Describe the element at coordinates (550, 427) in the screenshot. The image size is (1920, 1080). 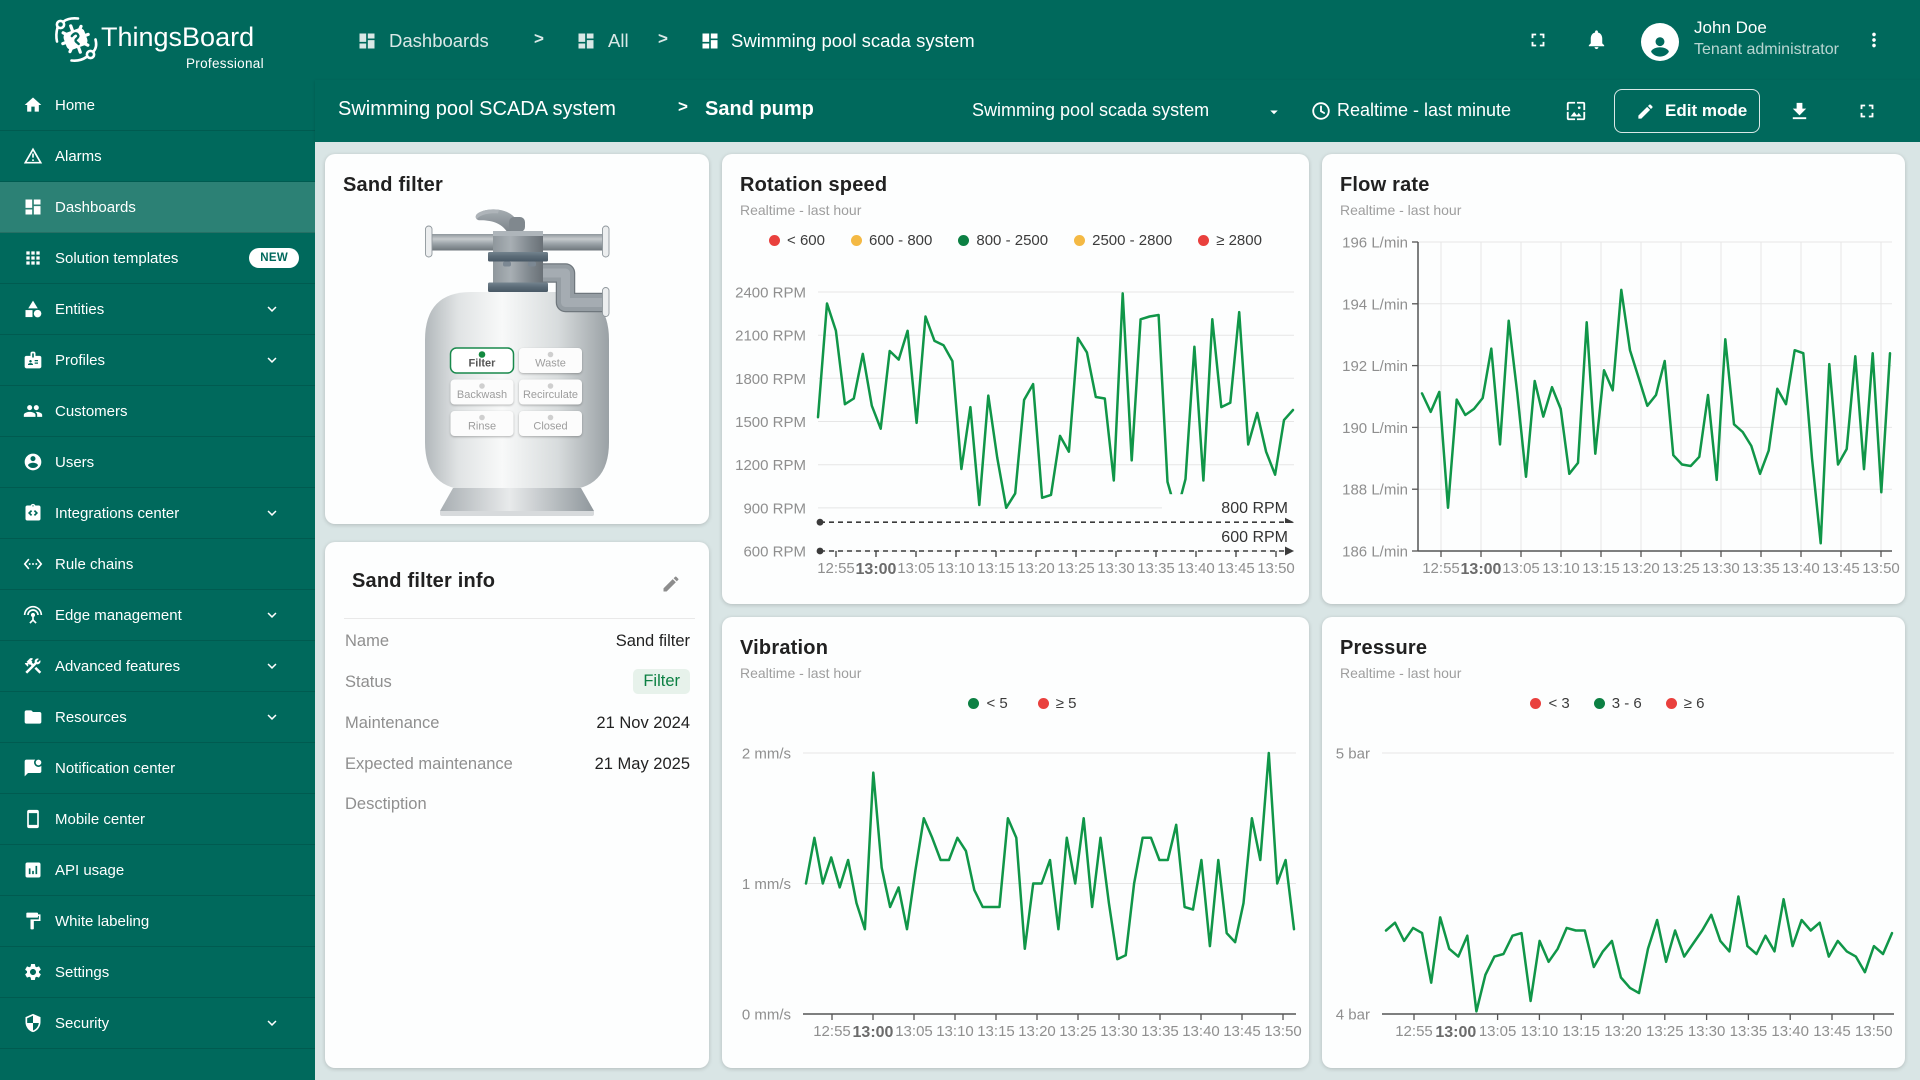
I see `svg-text: Closed` at that location.